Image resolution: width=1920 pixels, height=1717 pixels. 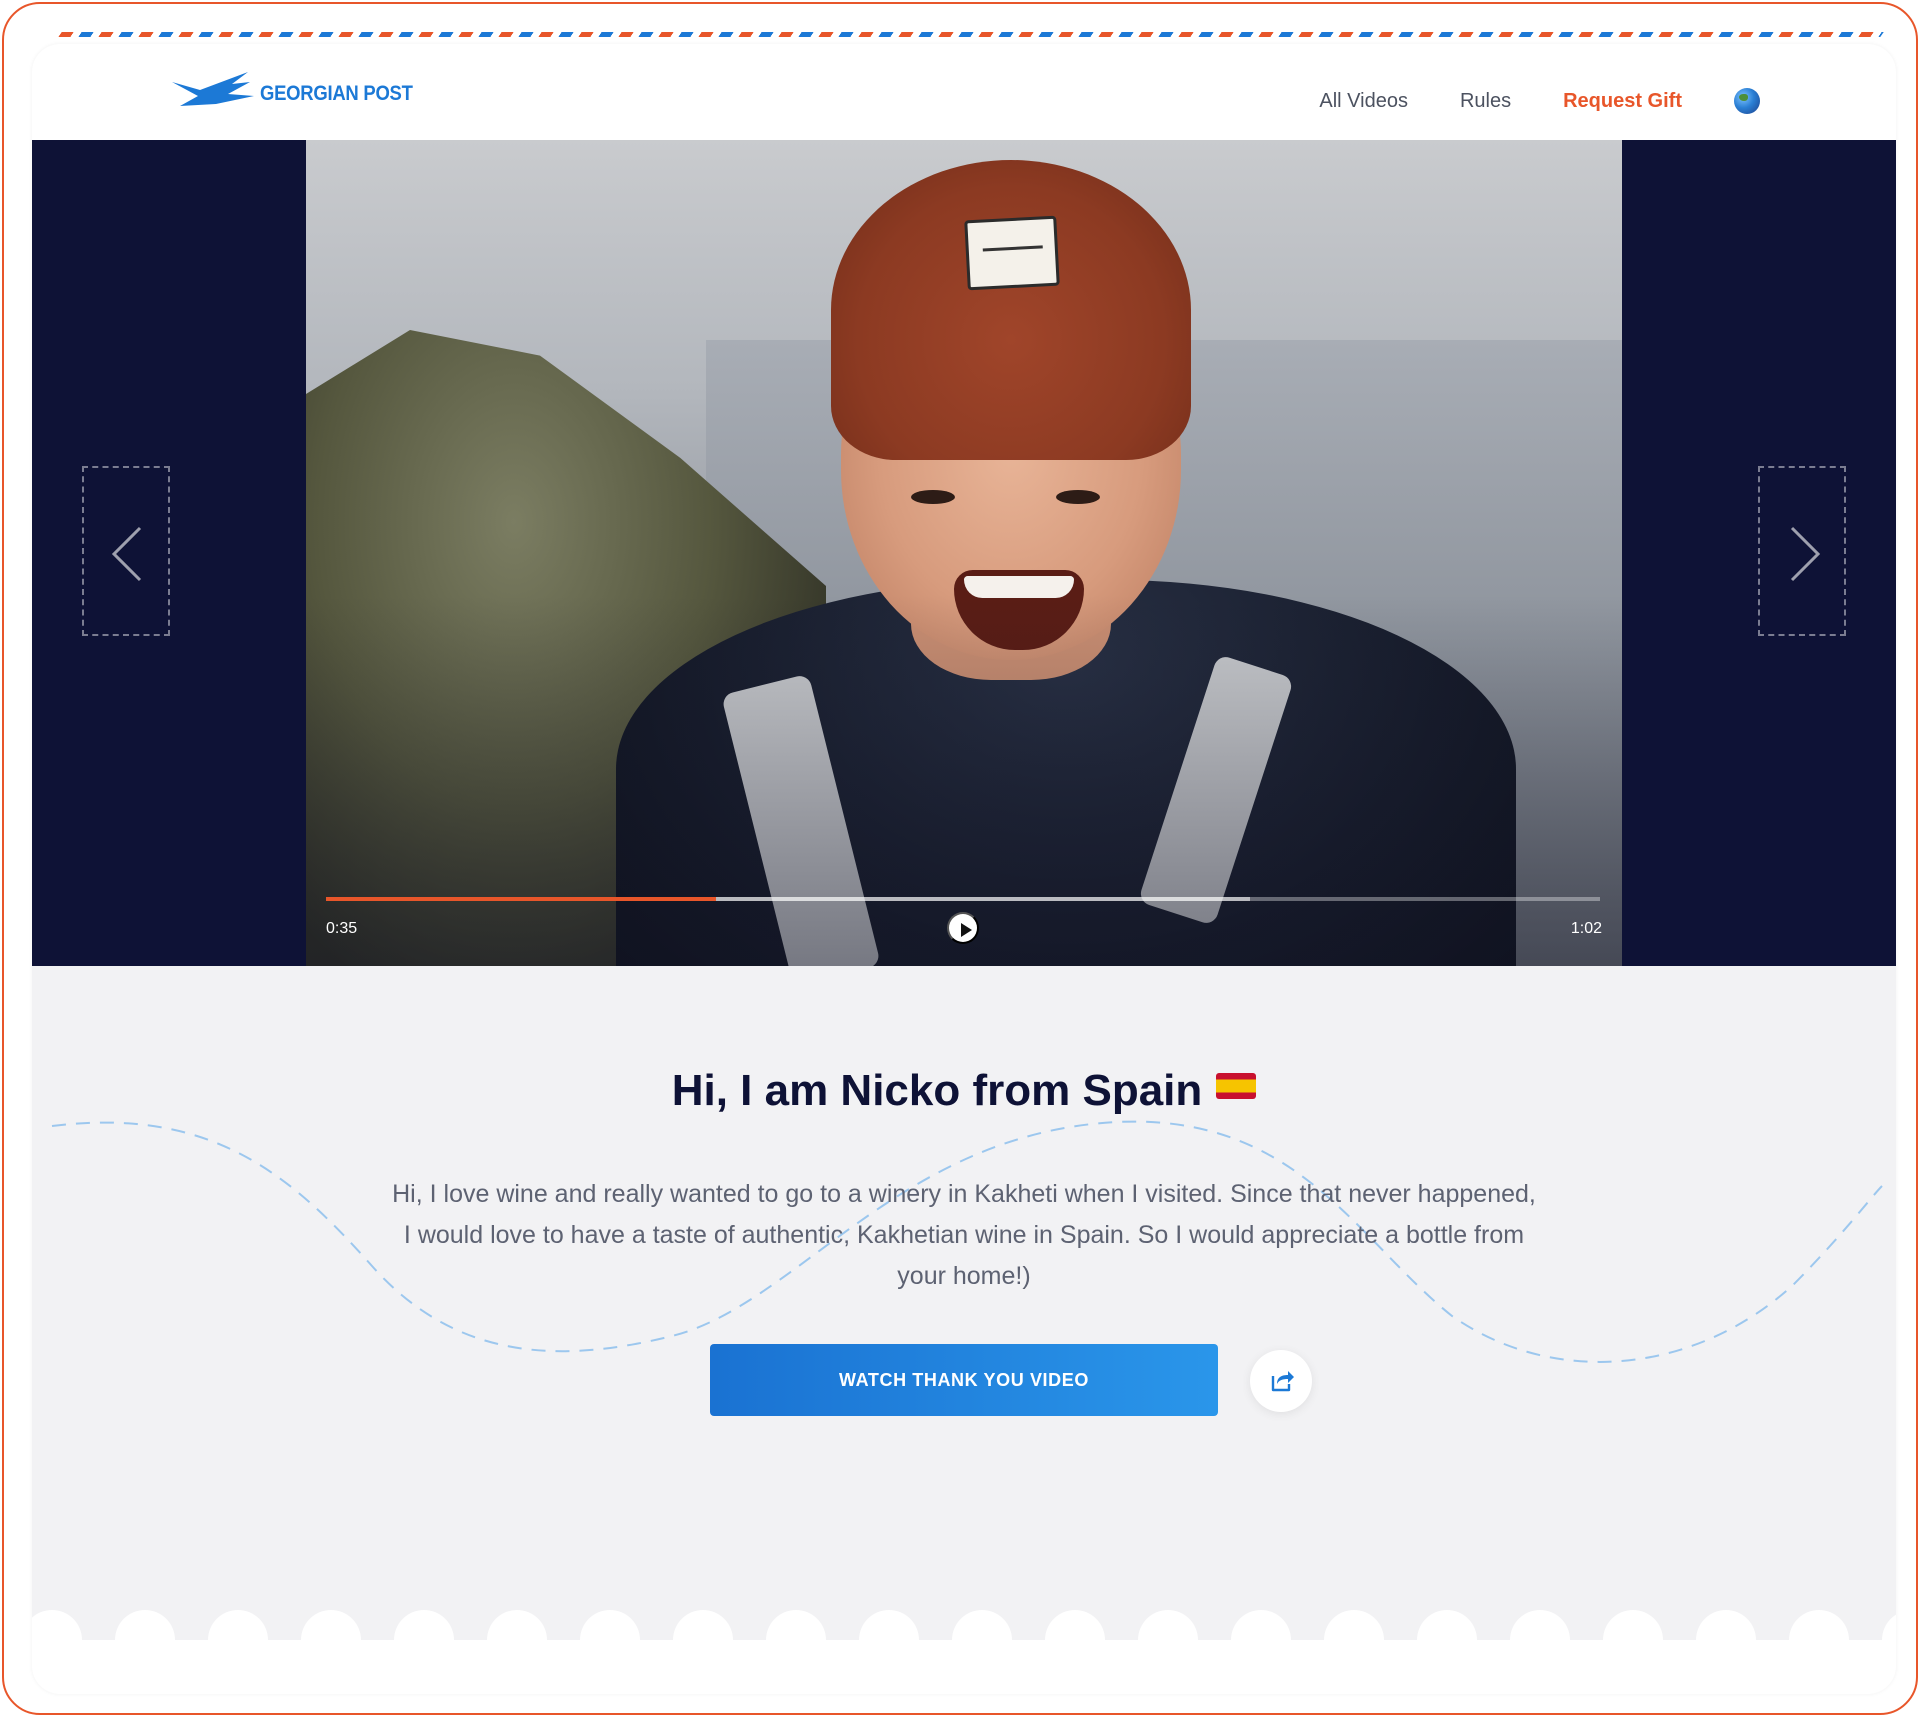 What do you see at coordinates (1236, 1086) in the screenshot?
I see `spain-flag-icon` at bounding box center [1236, 1086].